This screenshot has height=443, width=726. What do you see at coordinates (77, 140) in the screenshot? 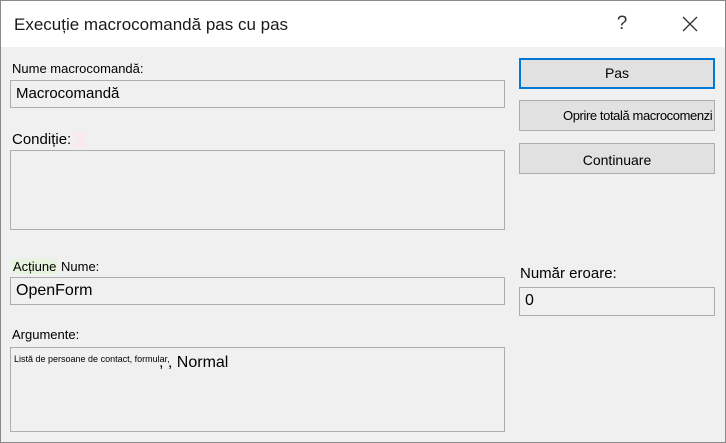
I see `condition-highlight` at bounding box center [77, 140].